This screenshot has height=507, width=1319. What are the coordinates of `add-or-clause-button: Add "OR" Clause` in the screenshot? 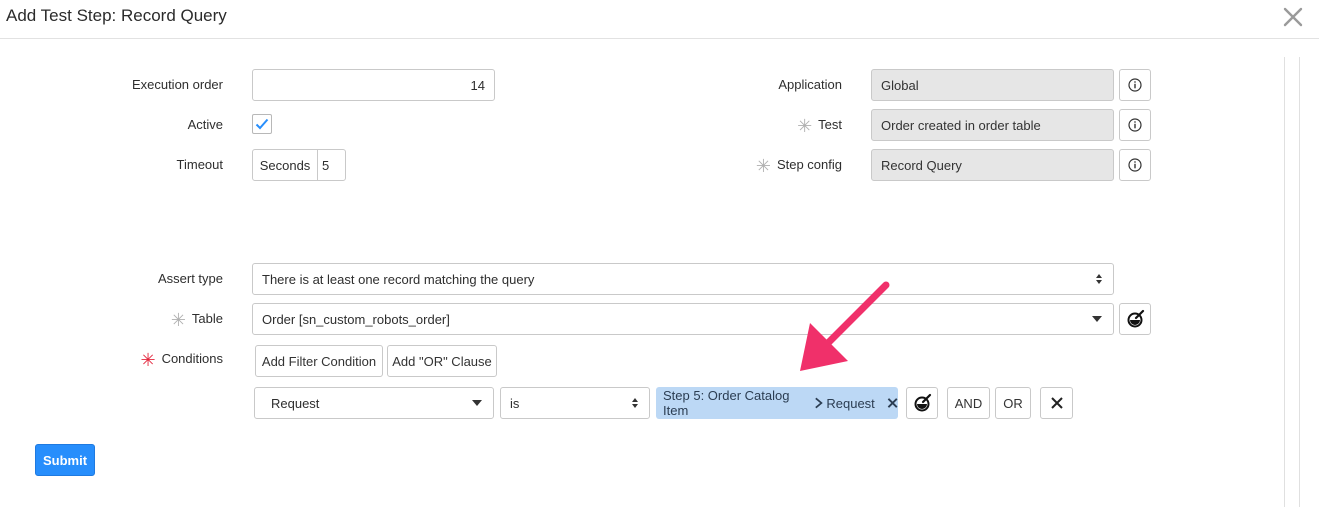 It's located at (442, 361).